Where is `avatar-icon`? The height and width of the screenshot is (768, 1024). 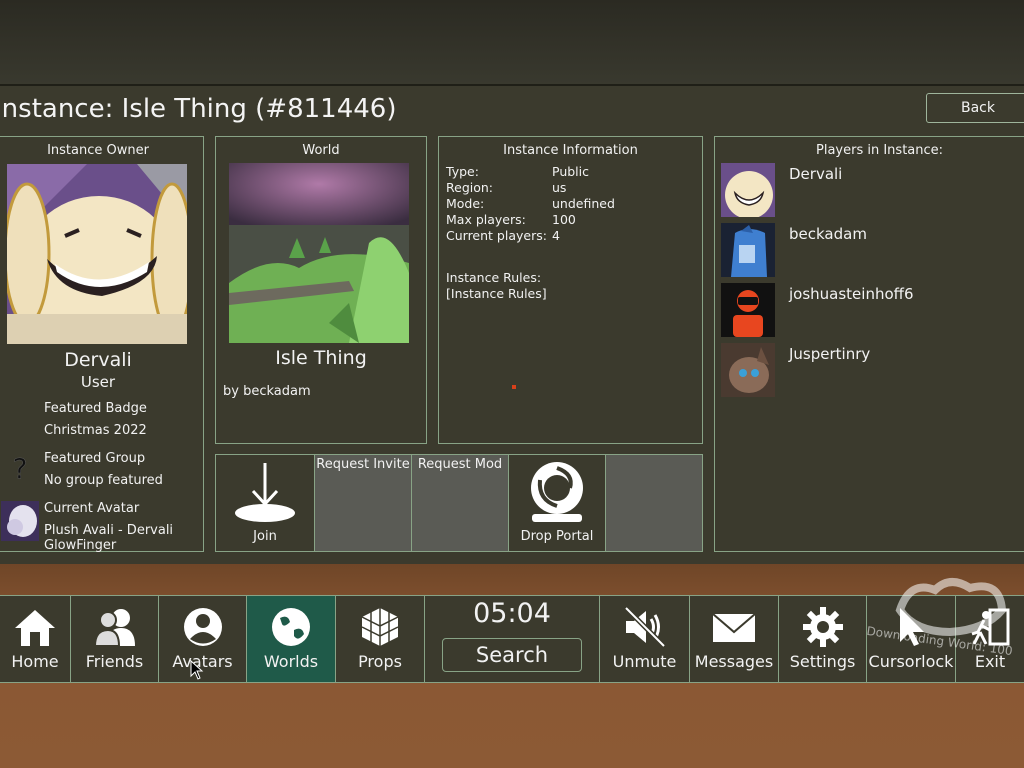 avatar-icon is located at coordinates (202, 627).